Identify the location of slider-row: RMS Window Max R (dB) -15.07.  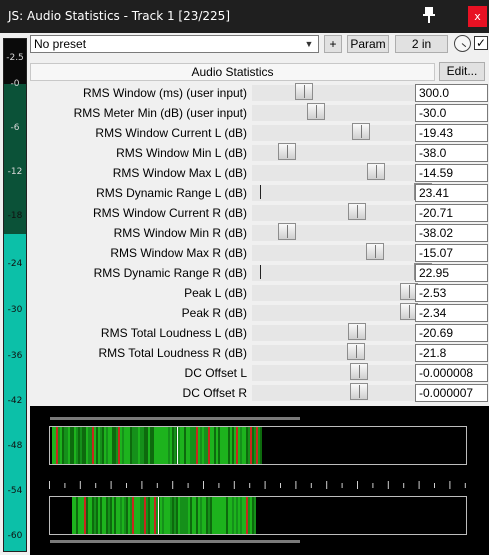
(259, 253).